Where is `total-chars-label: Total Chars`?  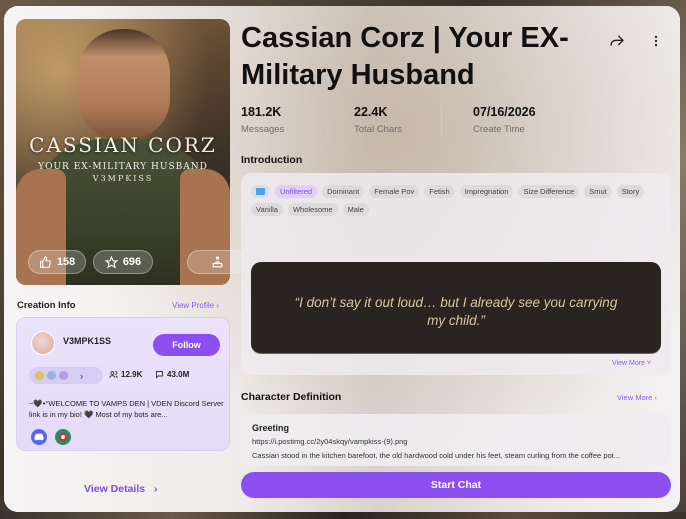
total-chars-label: Total Chars is located at coordinates (378, 129).